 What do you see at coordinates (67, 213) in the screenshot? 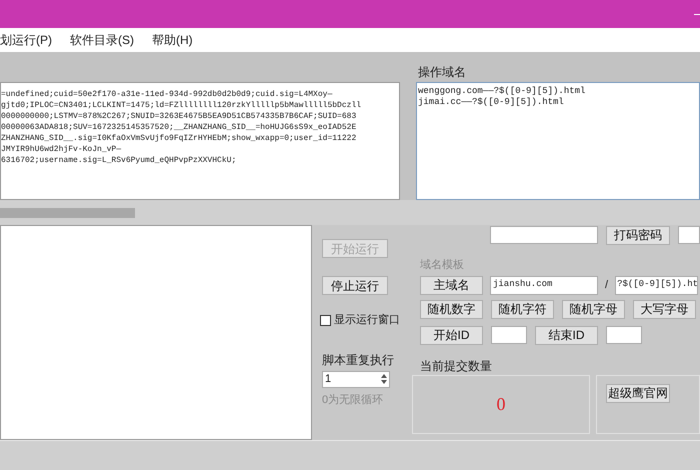
I see `scrollbar-thumb` at bounding box center [67, 213].